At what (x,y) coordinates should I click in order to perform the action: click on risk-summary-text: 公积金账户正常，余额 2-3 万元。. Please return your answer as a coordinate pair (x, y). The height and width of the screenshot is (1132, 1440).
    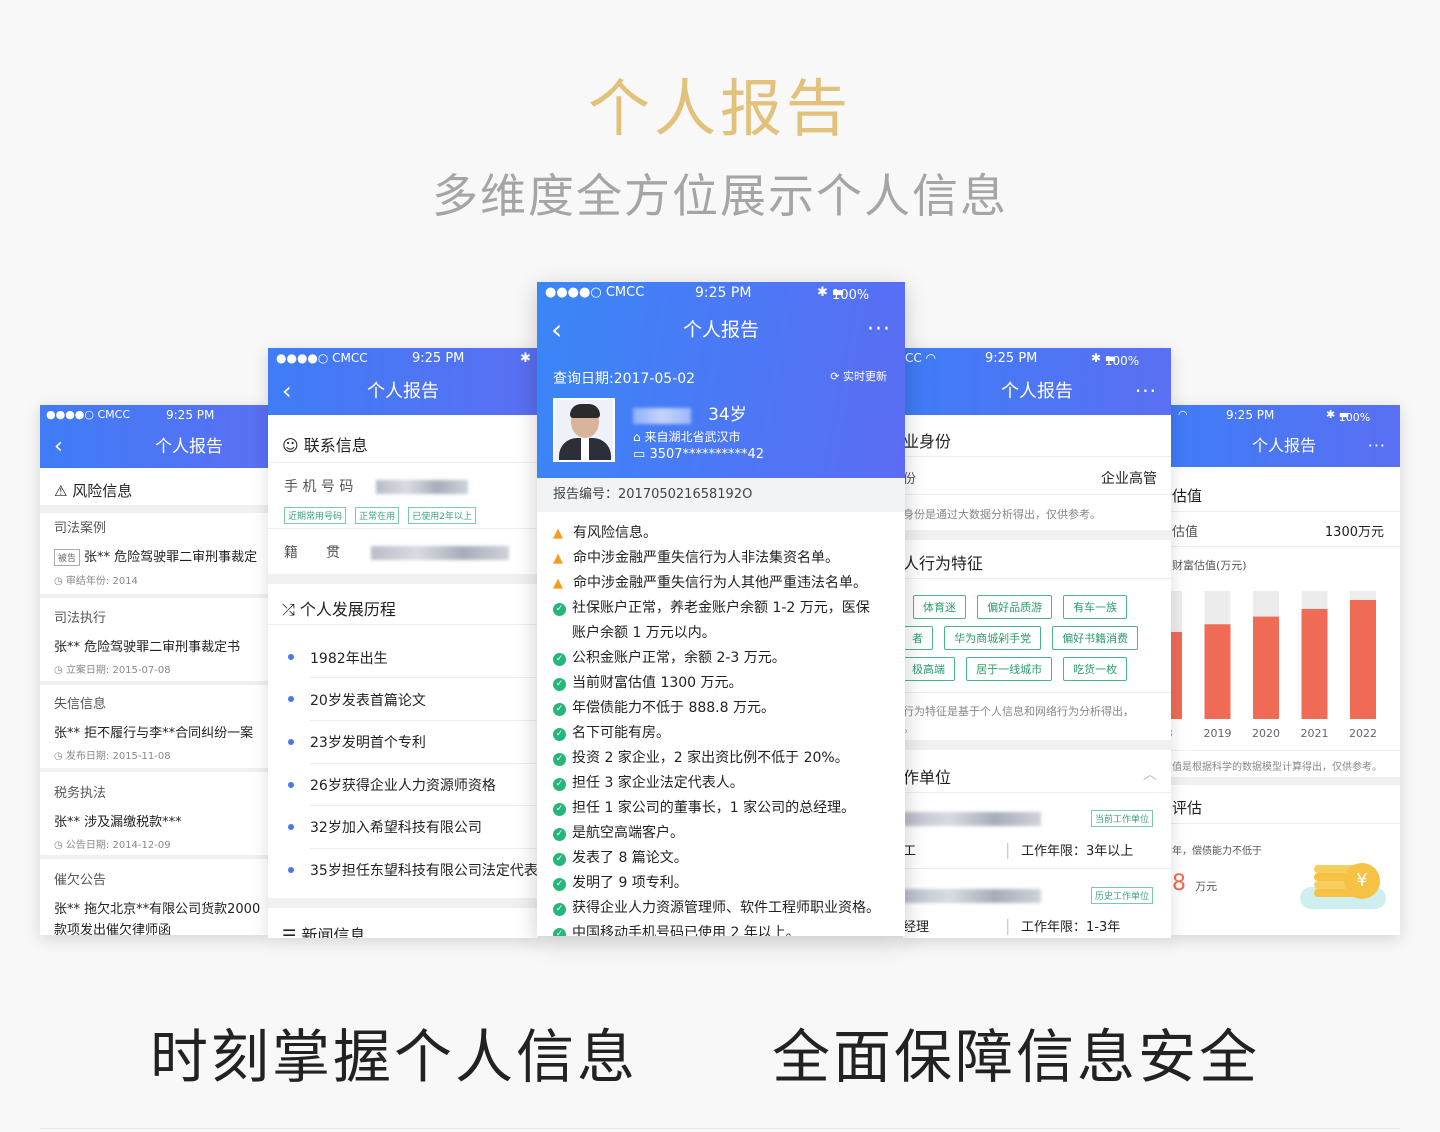
    Looking at the image, I should click on (679, 658).